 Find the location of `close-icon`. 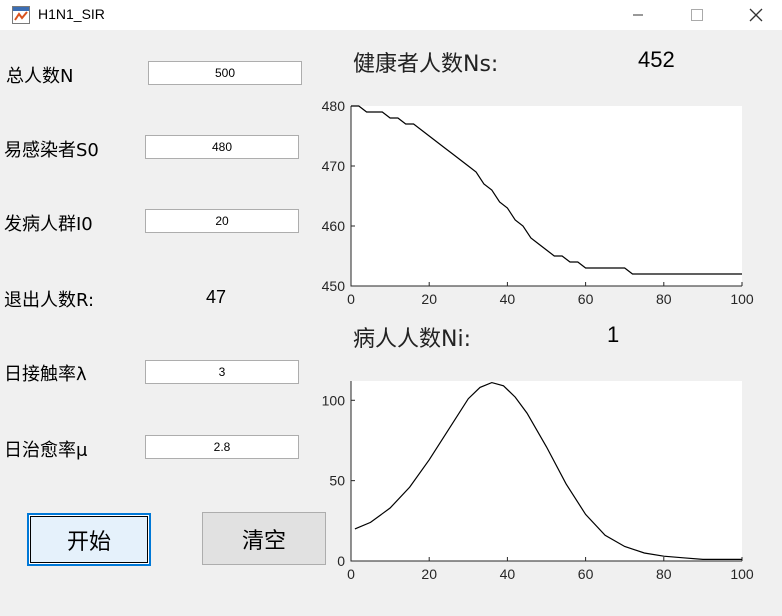

close-icon is located at coordinates (756, 15).